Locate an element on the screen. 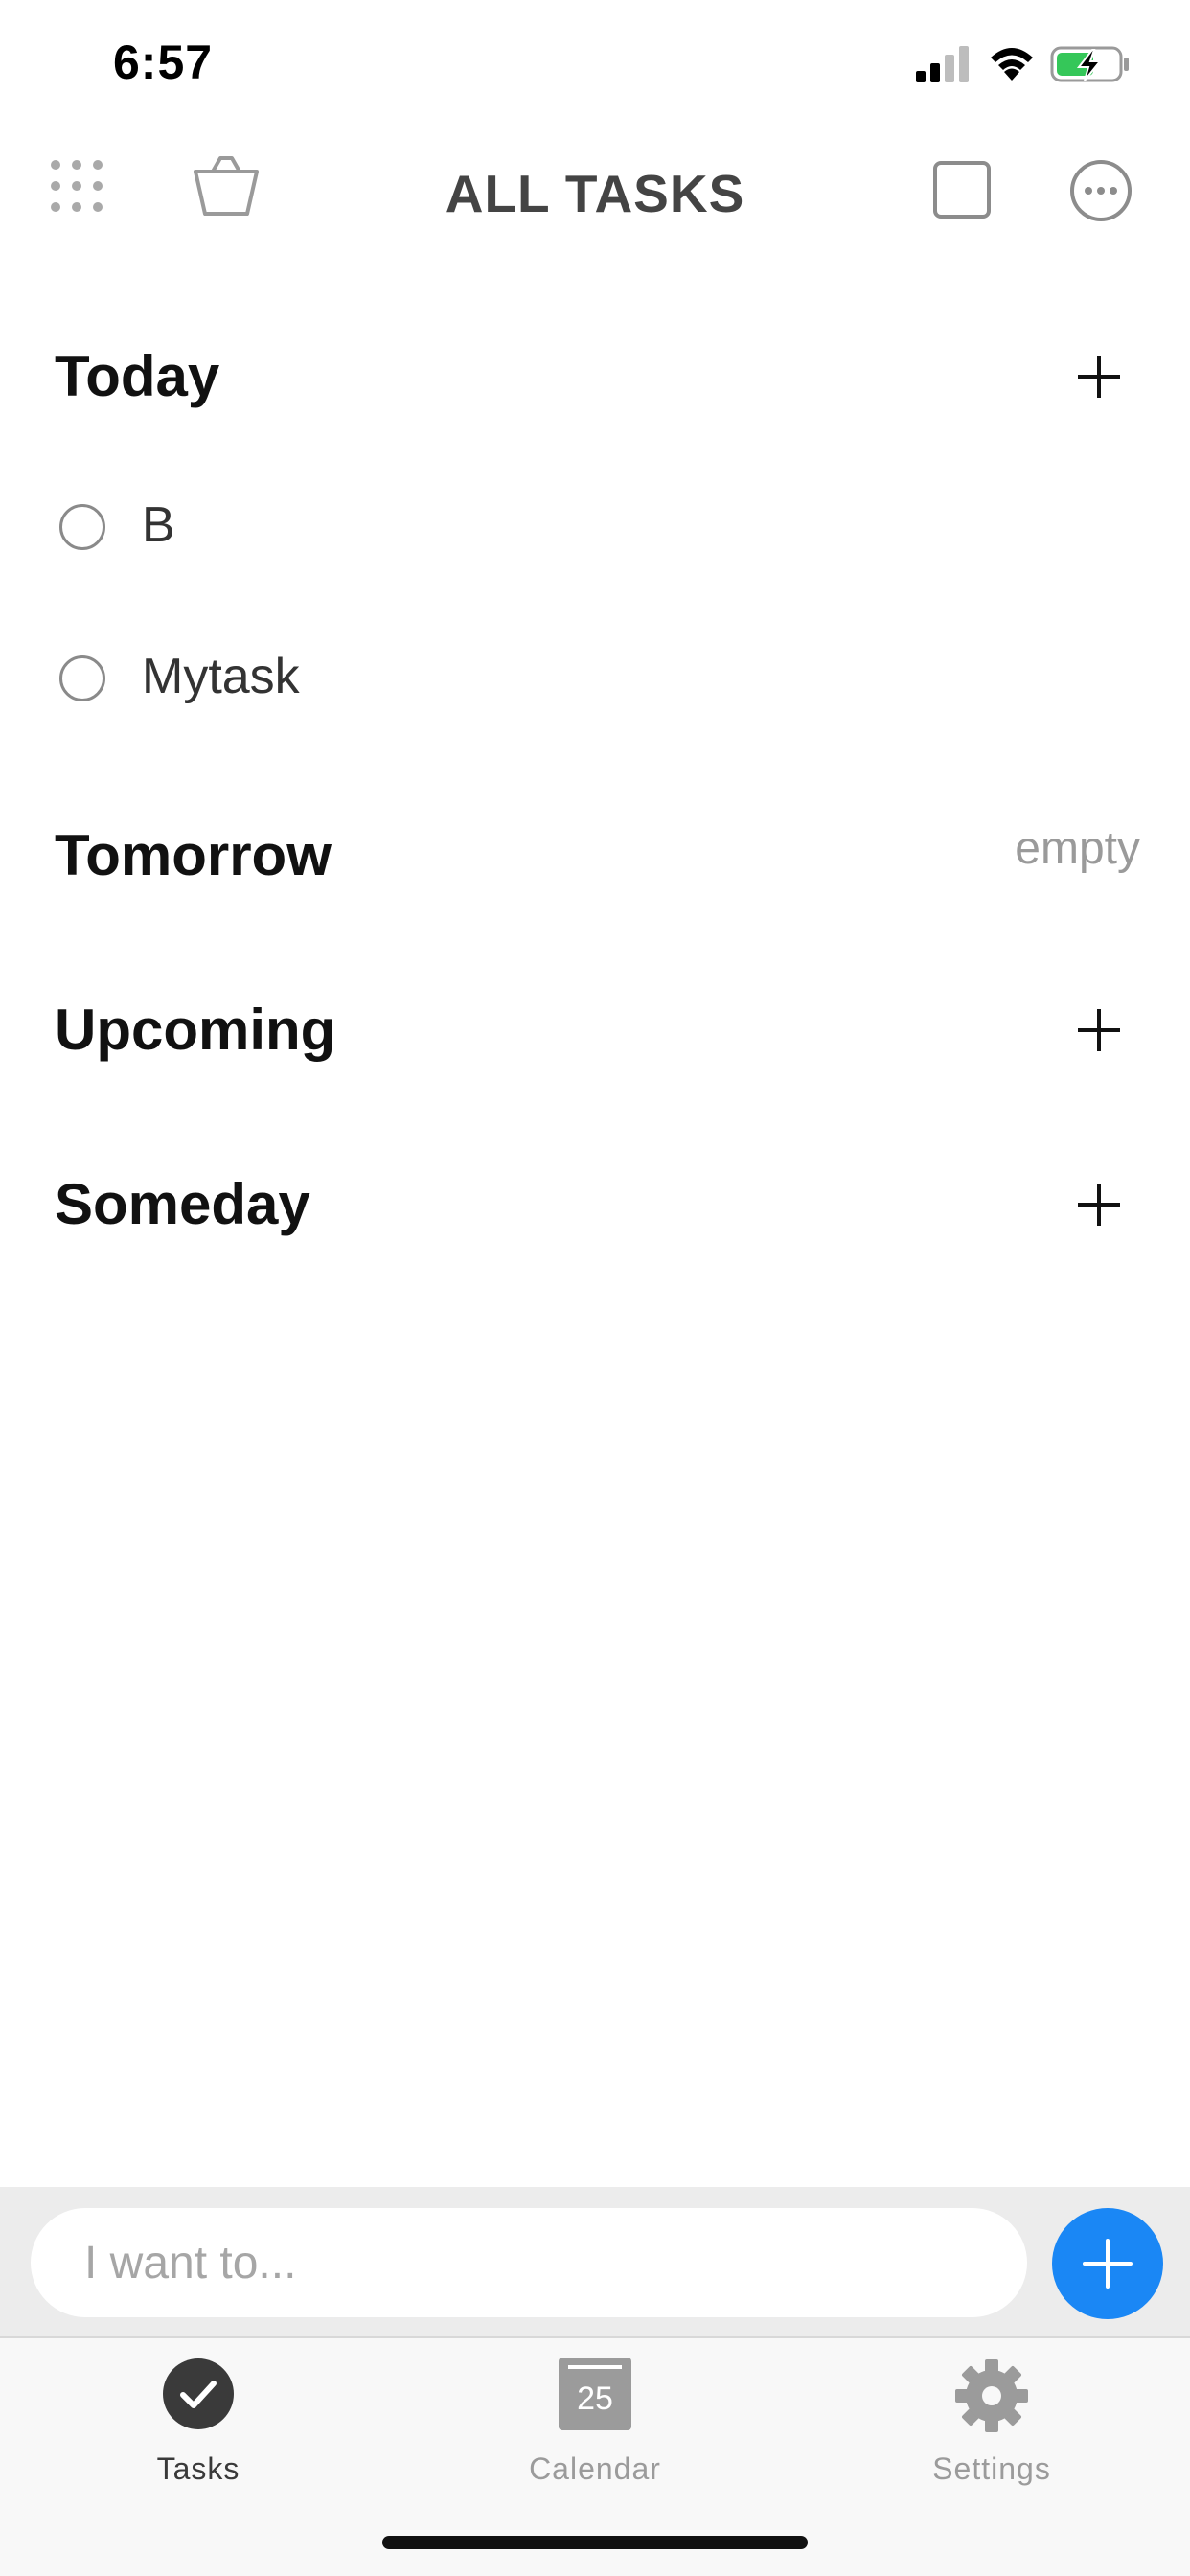 The height and width of the screenshot is (2576, 1190). quick-add-bar is located at coordinates (595, 2261).